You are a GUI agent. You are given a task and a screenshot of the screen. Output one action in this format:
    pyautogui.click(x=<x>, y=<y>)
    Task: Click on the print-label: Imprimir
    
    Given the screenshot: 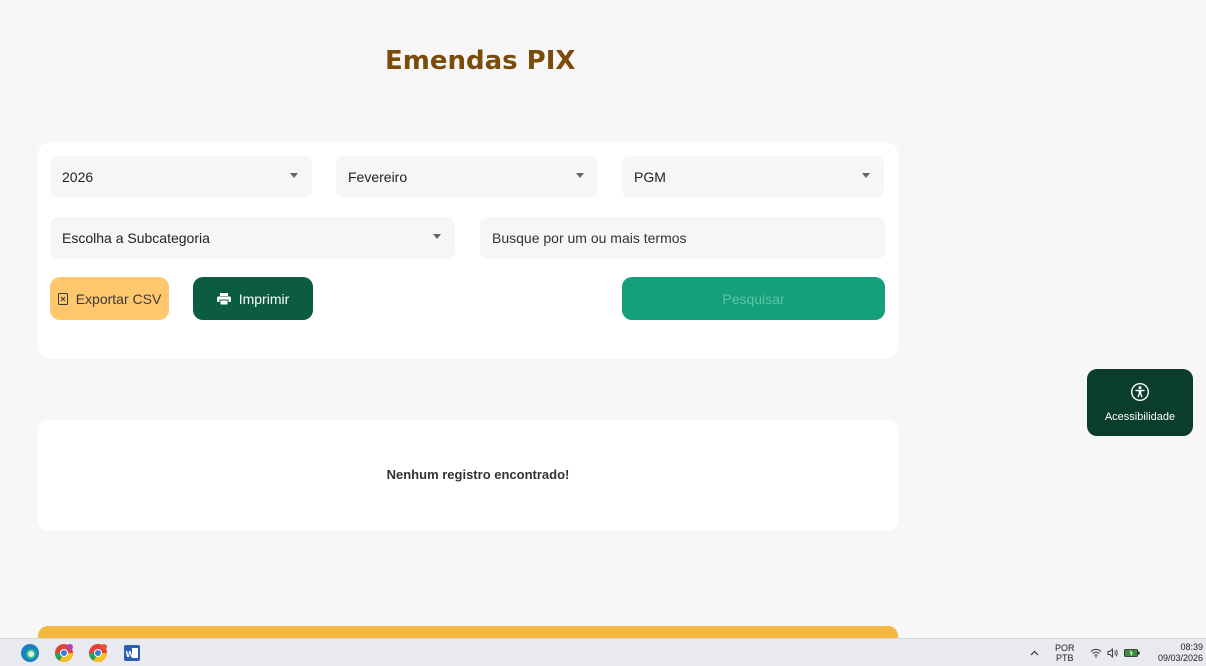 What is the action you would take?
    pyautogui.click(x=264, y=298)
    